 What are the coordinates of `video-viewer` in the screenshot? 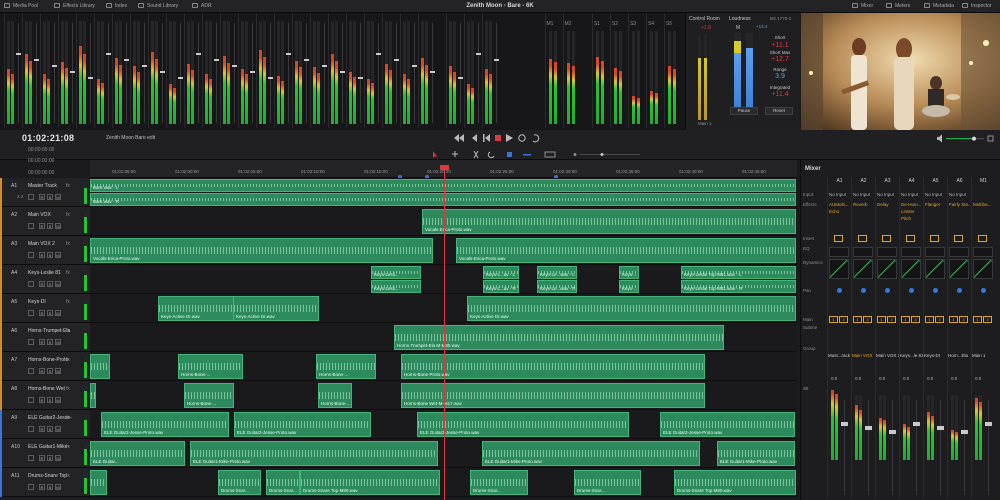 It's located at (900, 71).